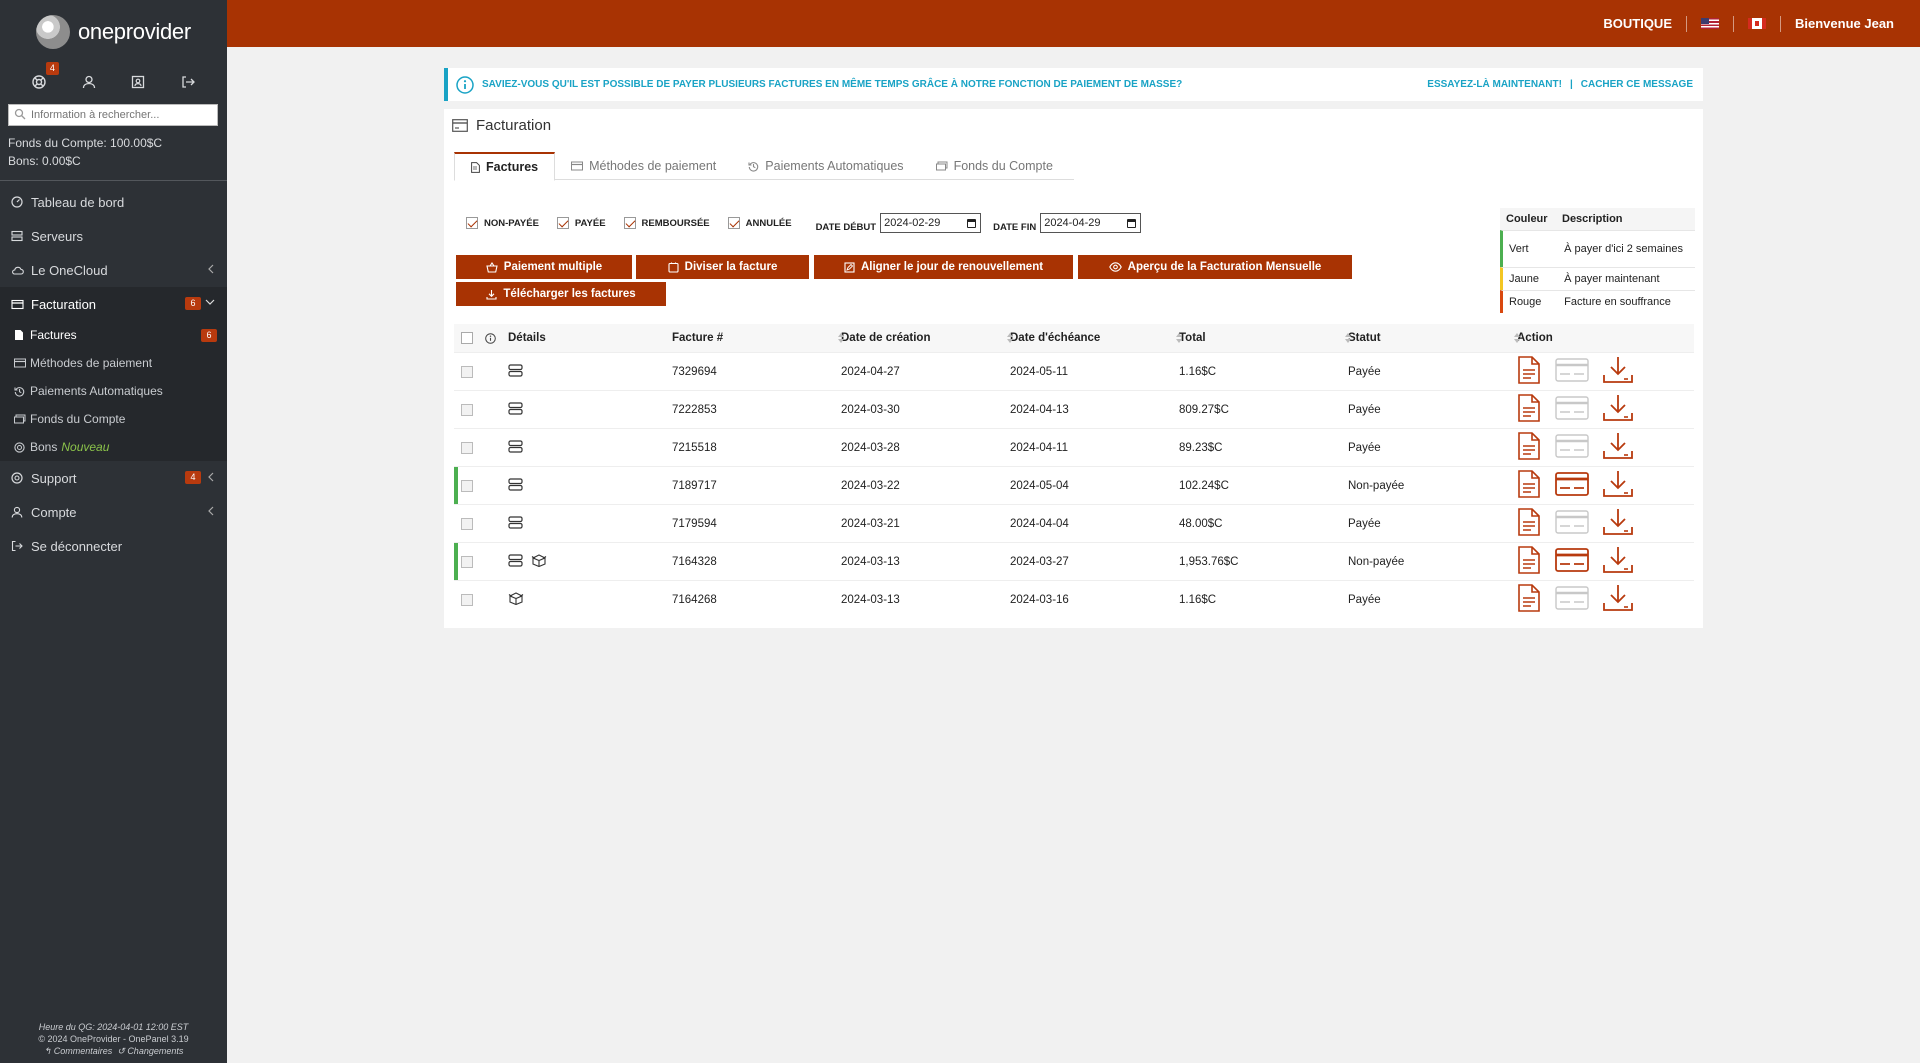 This screenshot has width=1920, height=1063. What do you see at coordinates (113, 335) in the screenshot?
I see `sidebar-subitem-invoices: Factures 6` at bounding box center [113, 335].